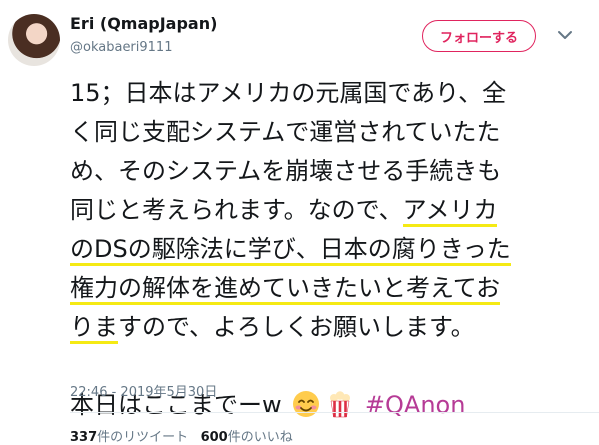 This screenshot has width=599, height=445. Describe the element at coordinates (285, 132) in the screenshot. I see `tweet-line: く同じ支配システムで運営されていたた` at that location.